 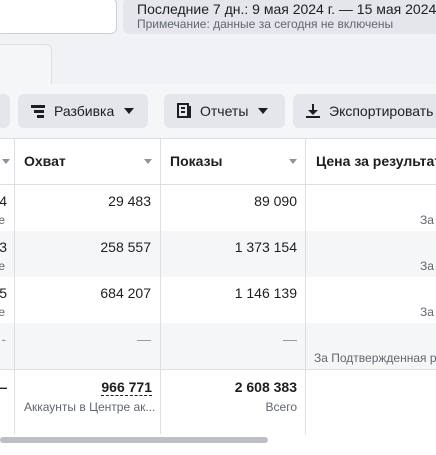 I want to click on column-header-left, so click(x=7, y=161).